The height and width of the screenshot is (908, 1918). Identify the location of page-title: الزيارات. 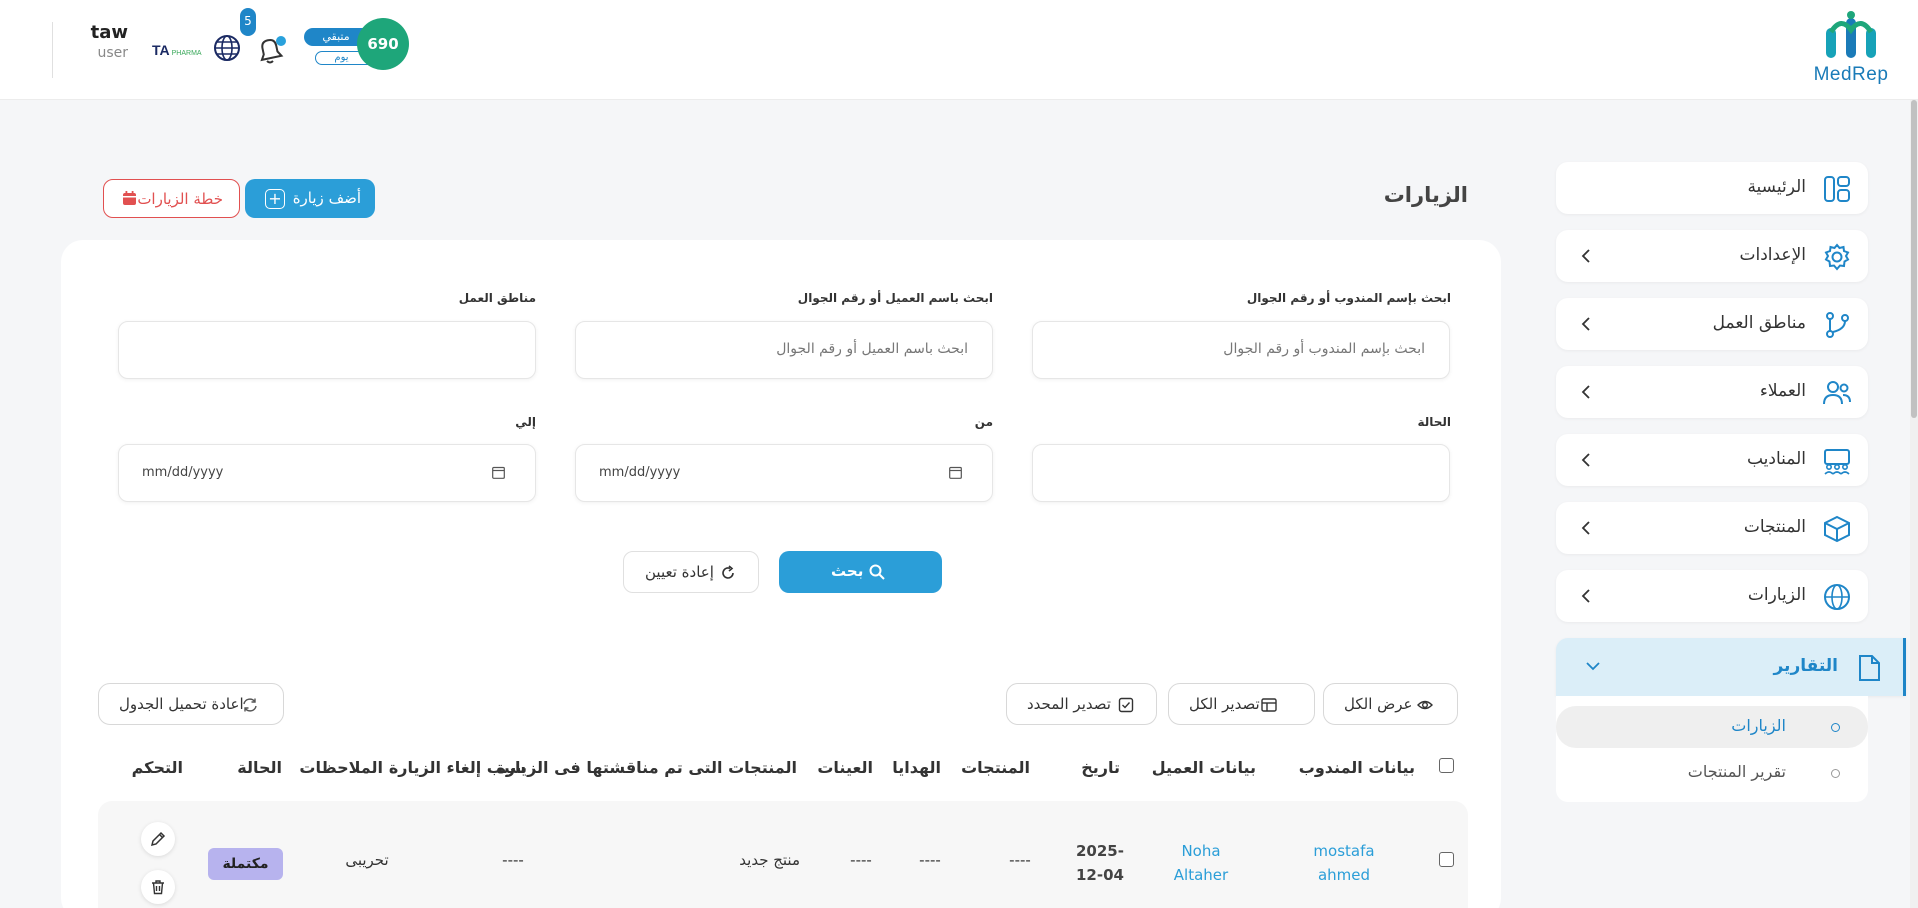
(1425, 195).